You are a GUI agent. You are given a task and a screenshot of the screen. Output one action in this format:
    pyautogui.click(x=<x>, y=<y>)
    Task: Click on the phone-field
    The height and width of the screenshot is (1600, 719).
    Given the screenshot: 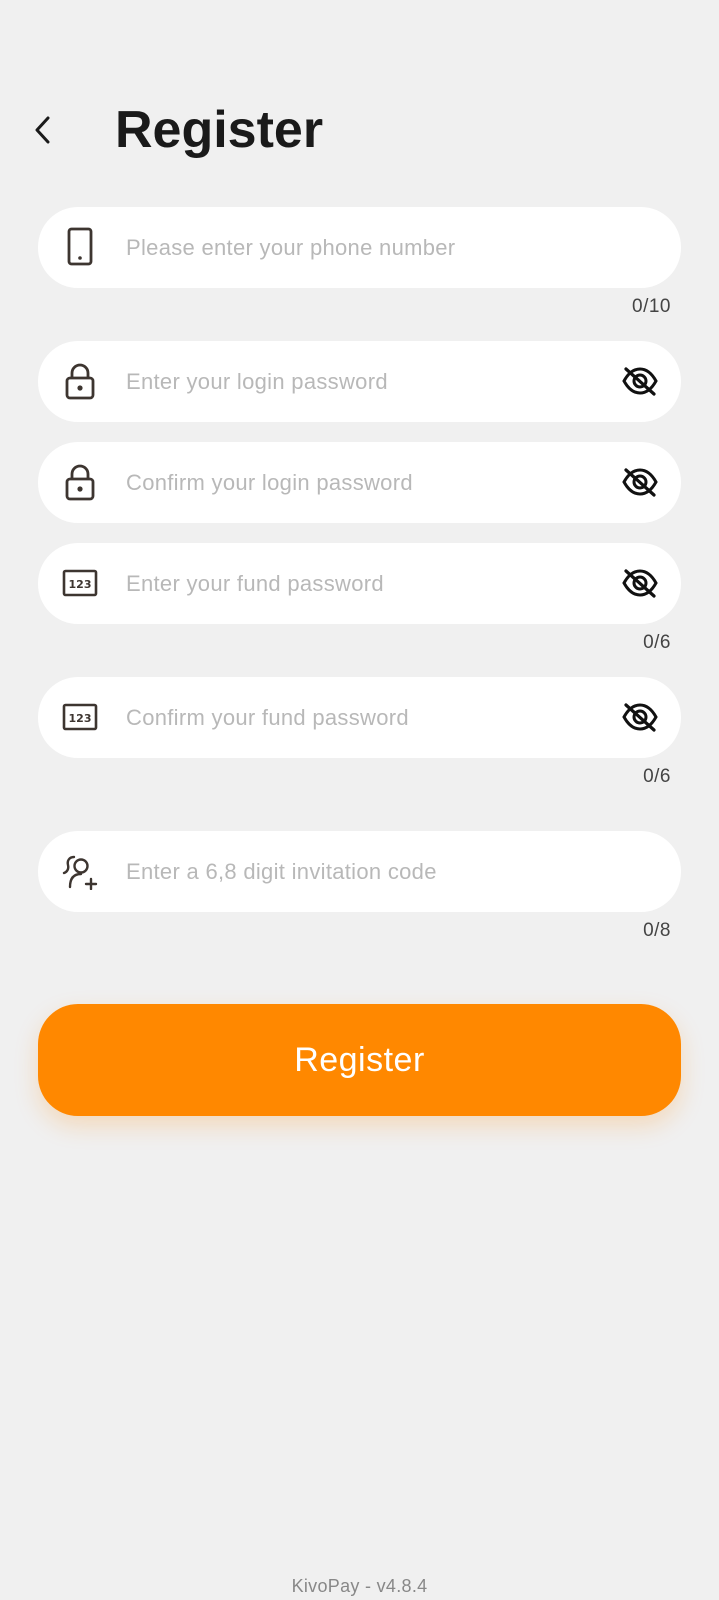 What is the action you would take?
    pyautogui.click(x=359, y=247)
    